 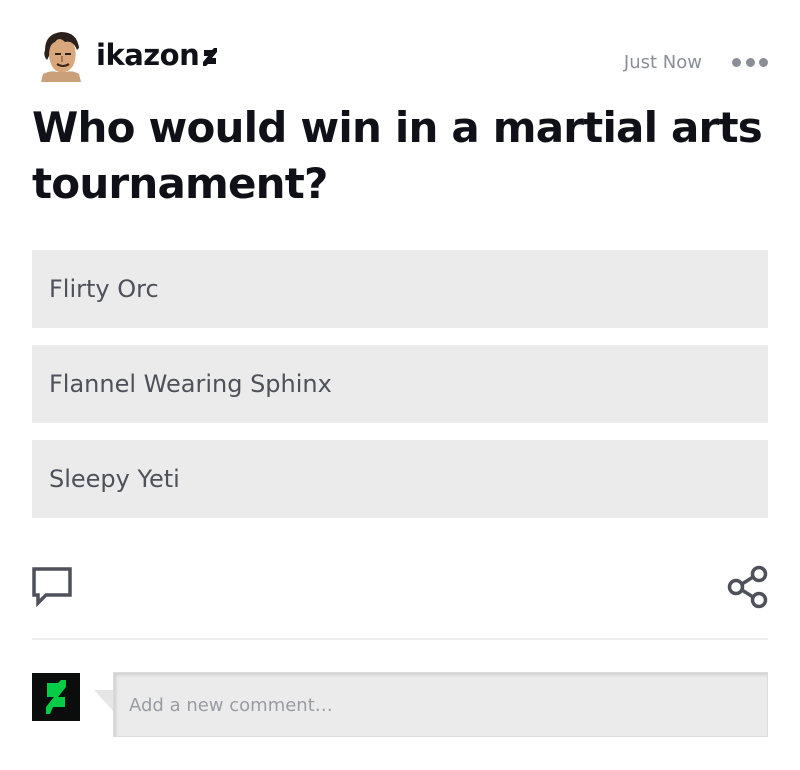 What do you see at coordinates (400, 384) in the screenshot?
I see `poll-option: Flannel Wearing Sphinx` at bounding box center [400, 384].